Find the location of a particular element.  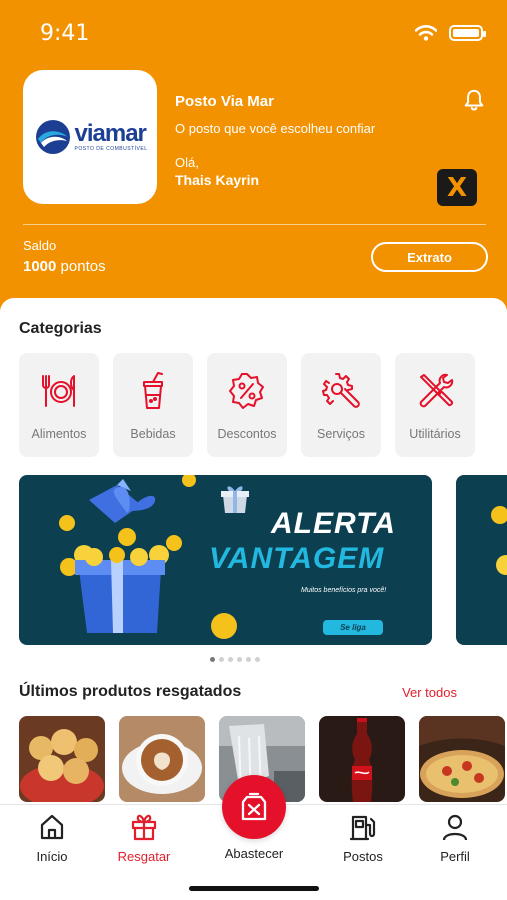

tab-resgatar: Resgatar is located at coordinates (144, 838).